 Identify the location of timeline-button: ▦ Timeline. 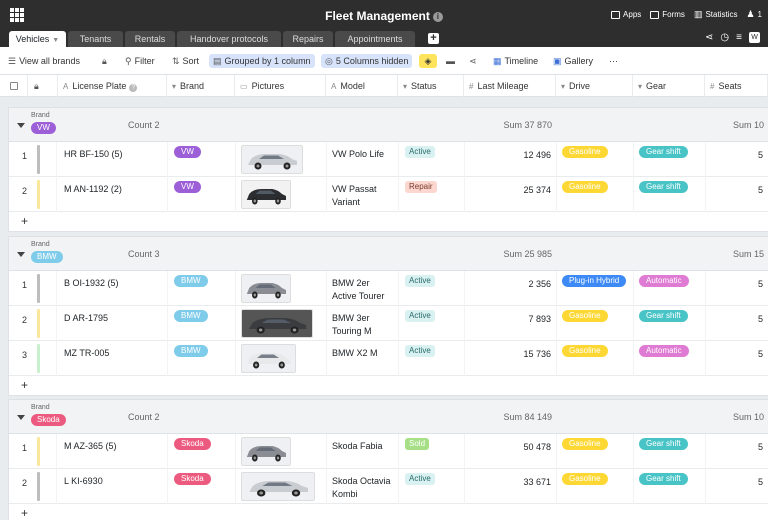
(515, 61).